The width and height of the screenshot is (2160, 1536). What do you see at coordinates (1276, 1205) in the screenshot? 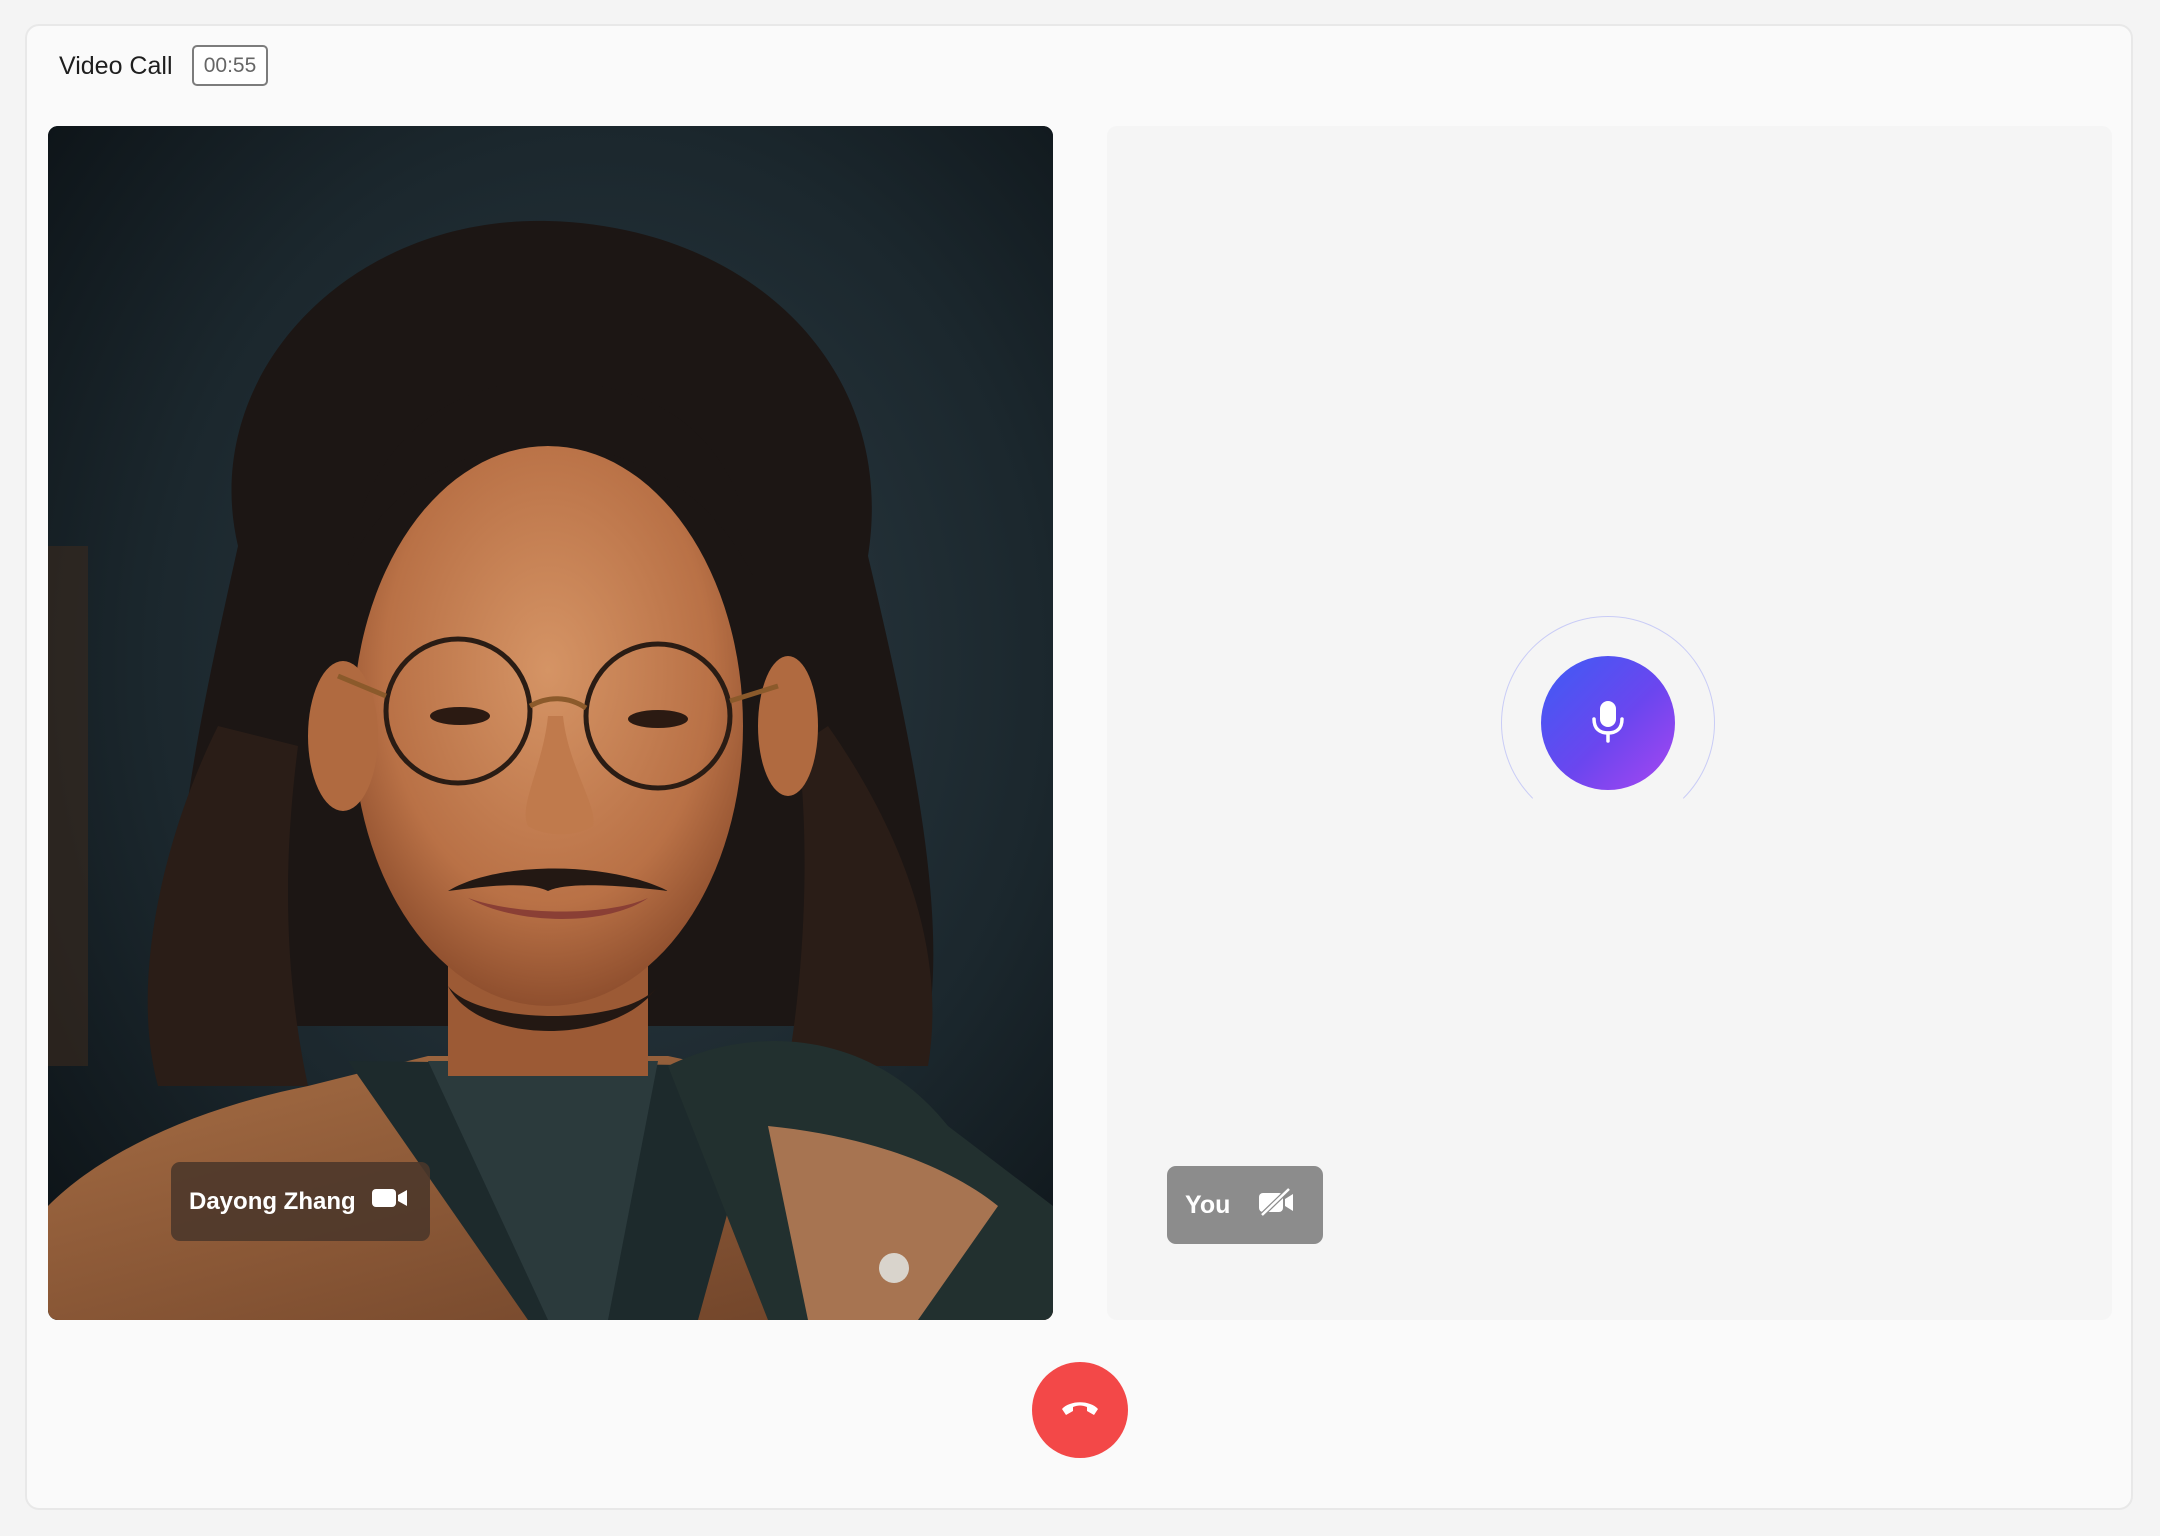
I see `video-off-icon` at bounding box center [1276, 1205].